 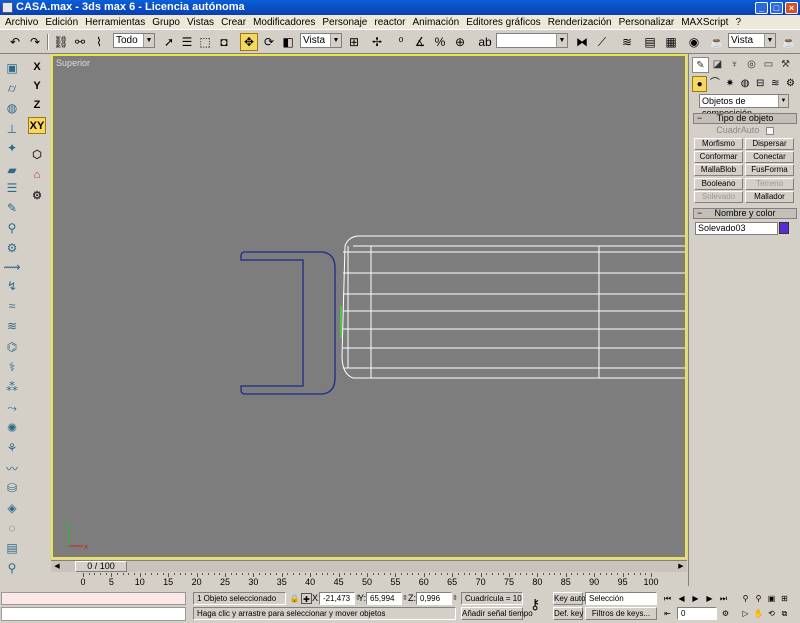 What do you see at coordinates (784, 228) in the screenshot?
I see `object-color-swatch` at bounding box center [784, 228].